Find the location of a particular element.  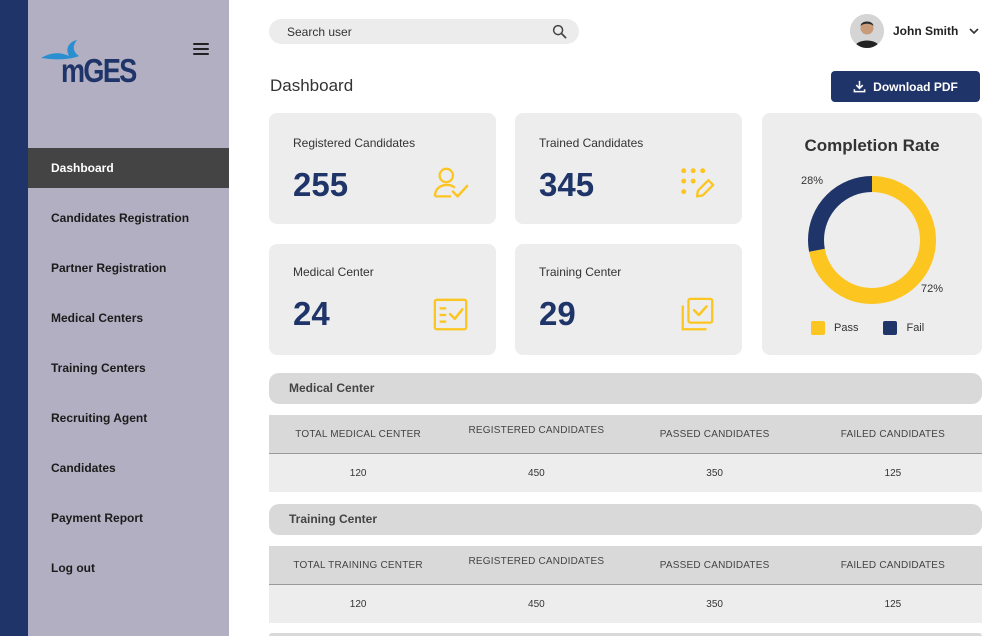

legend-pass-swatch is located at coordinates (818, 328).